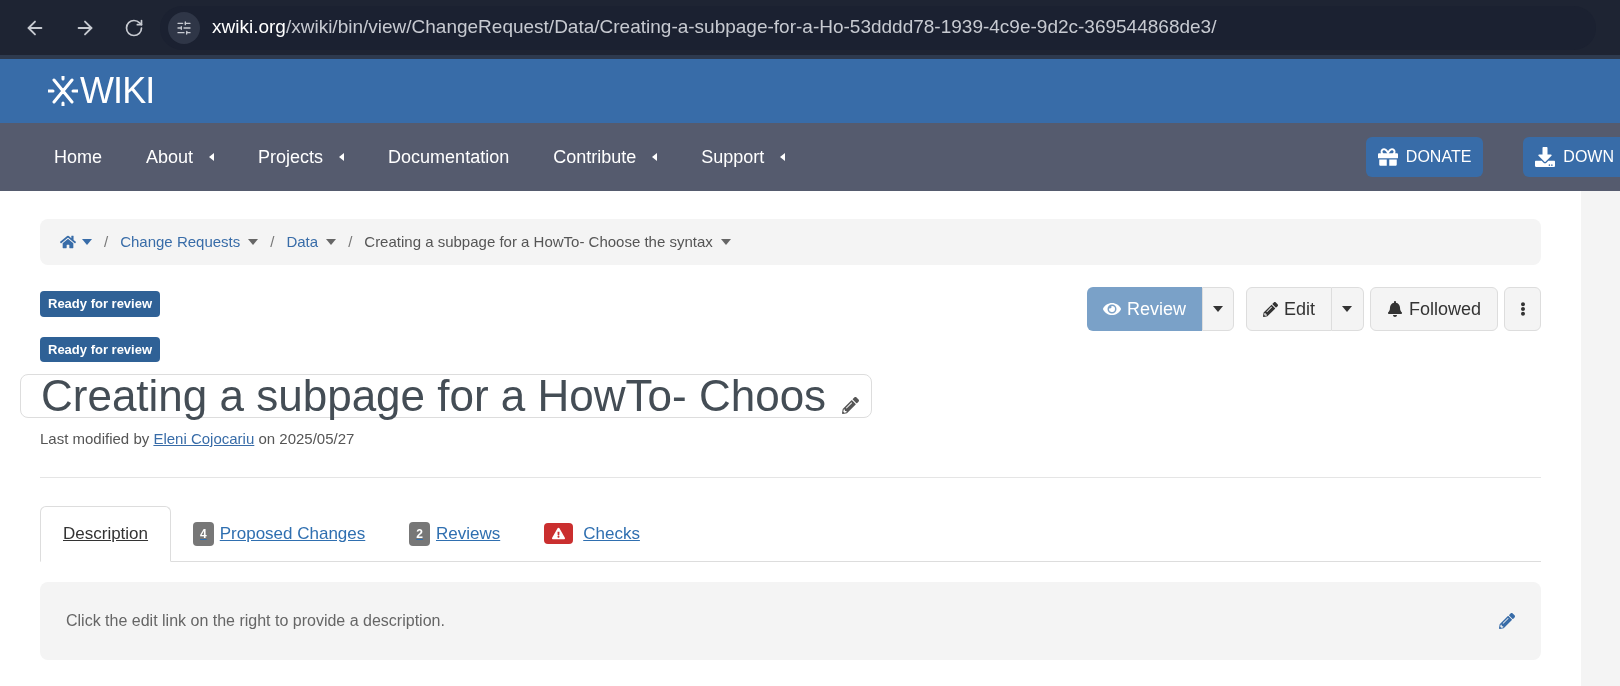 Image resolution: width=1620 pixels, height=686 pixels. I want to click on edit-description-icon, so click(1507, 620).